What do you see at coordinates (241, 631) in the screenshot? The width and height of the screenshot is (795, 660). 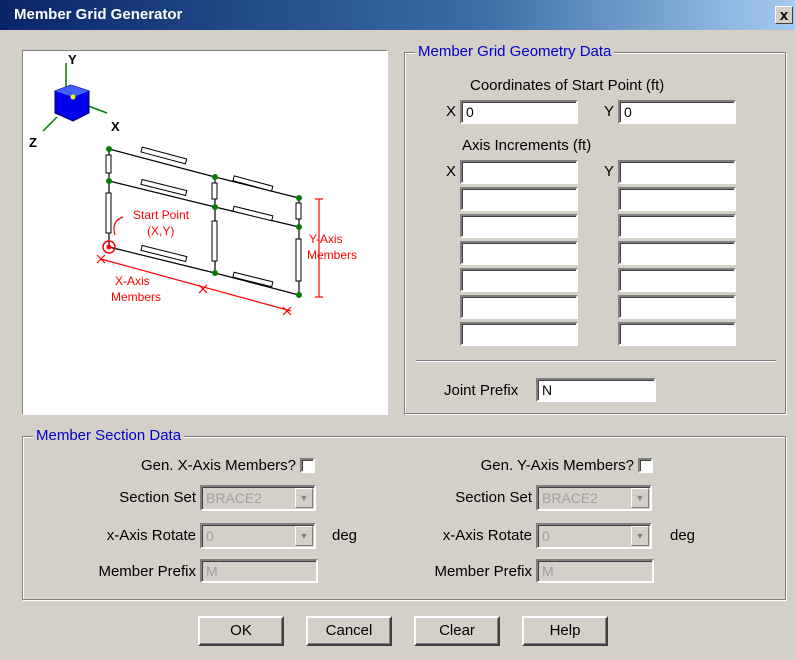 I see `ok-button: OK` at bounding box center [241, 631].